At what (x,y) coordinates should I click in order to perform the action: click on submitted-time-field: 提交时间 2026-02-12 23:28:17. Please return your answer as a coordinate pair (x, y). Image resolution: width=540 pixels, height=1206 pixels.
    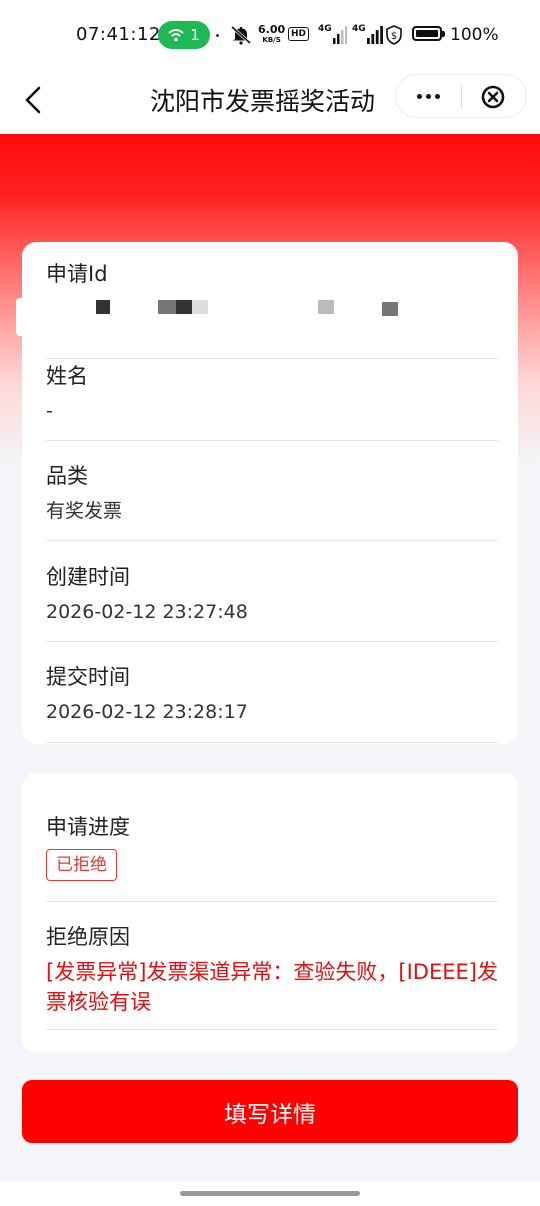
    Looking at the image, I should click on (272, 703).